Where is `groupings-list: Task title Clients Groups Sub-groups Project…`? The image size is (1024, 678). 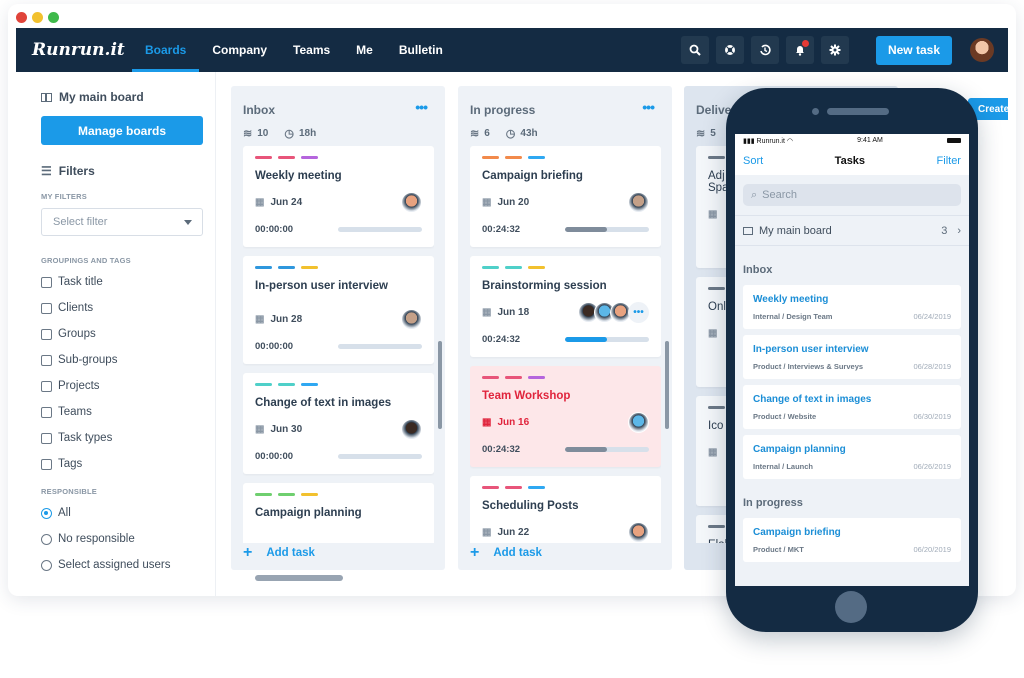
groupings-list: Task title Clients Groups Sub-groups Project… is located at coordinates (128, 373).